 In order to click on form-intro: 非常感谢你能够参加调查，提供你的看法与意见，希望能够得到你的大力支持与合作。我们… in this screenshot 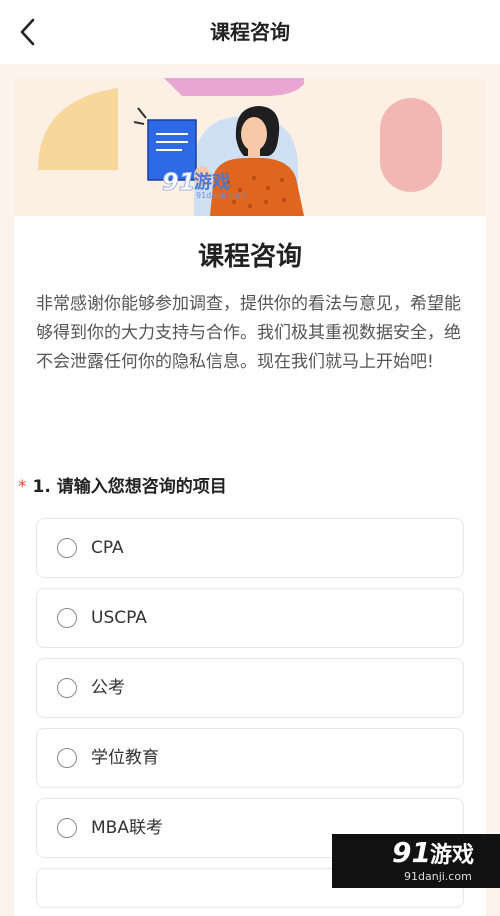, I will do `click(248, 333)`.